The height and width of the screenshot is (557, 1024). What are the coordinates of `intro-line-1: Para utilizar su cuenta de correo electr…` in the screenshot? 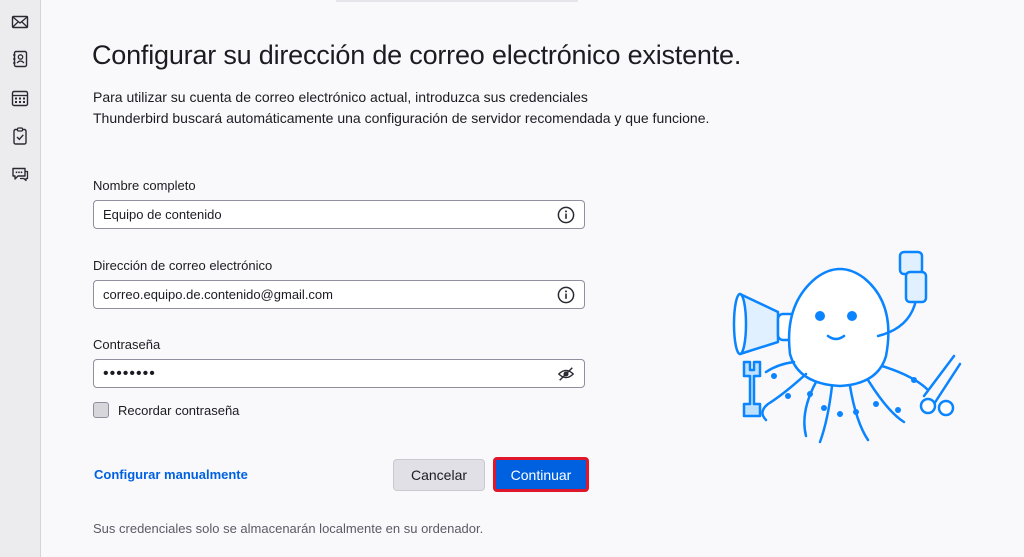 It's located at (340, 97).